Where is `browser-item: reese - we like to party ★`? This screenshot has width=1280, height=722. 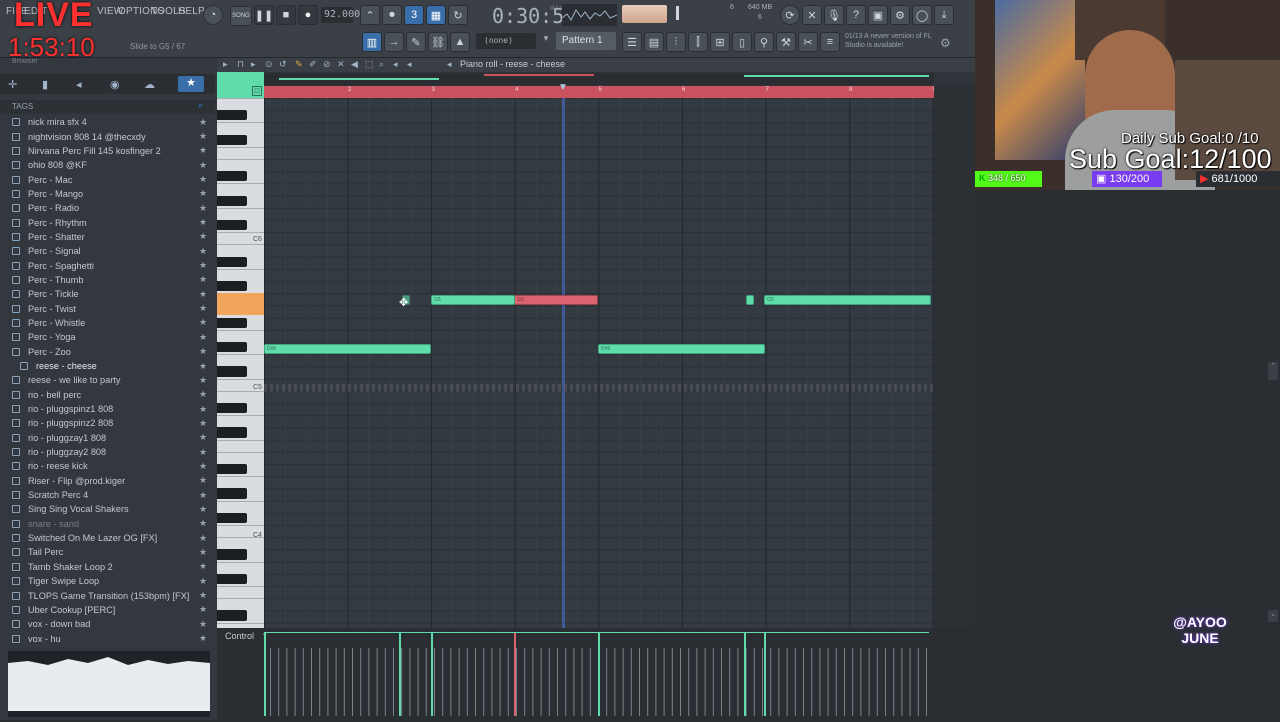
browser-item: reese - we like to party ★ is located at coordinates (107, 380).